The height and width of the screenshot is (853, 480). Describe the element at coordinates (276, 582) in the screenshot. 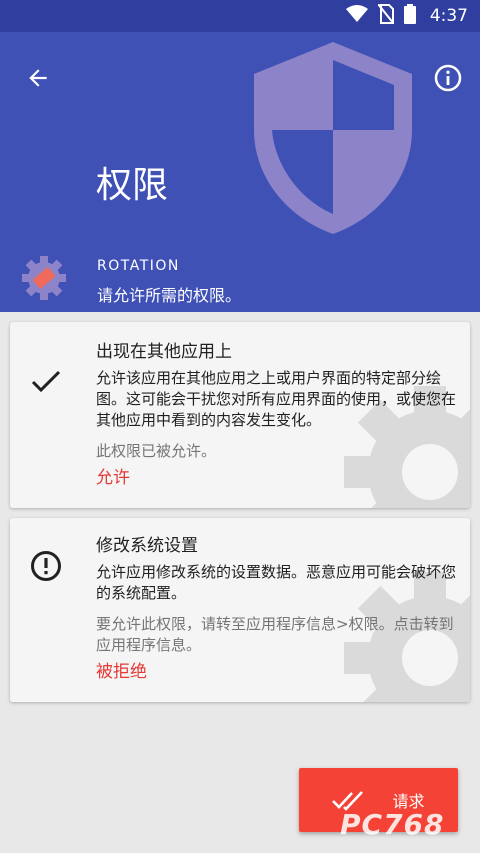

I see `permission-description: 允许应用修改系统的设置数据。恶意应用可能会破坏您的系统配置。` at that location.